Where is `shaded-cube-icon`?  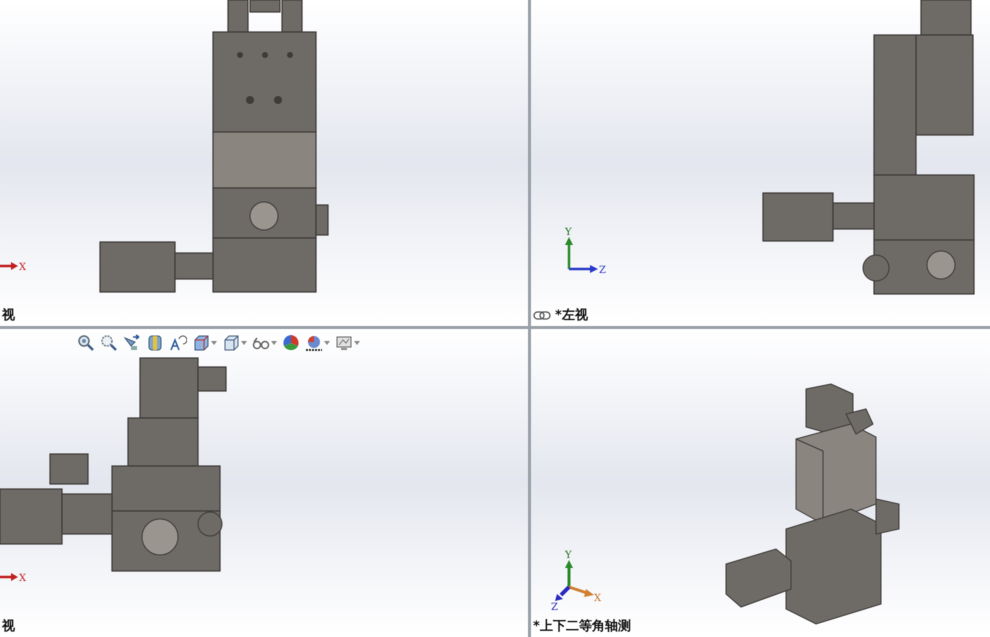
shaded-cube-icon is located at coordinates (231, 343).